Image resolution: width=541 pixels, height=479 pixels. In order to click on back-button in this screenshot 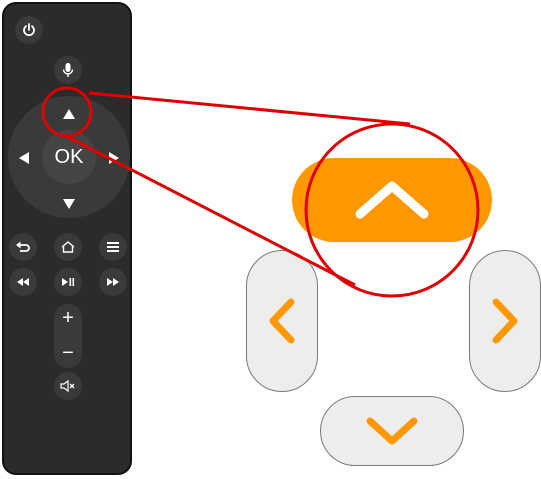, I will do `click(23, 247)`.